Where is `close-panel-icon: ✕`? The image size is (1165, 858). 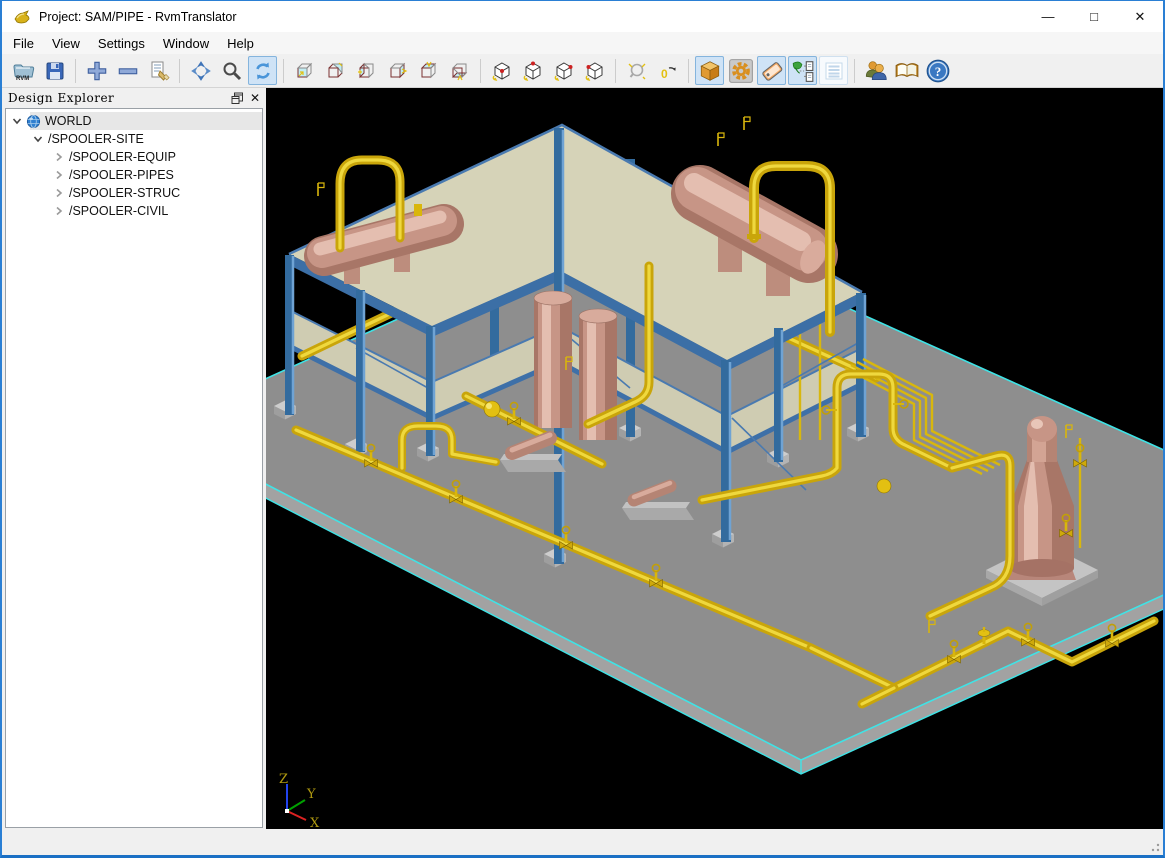
close-panel-icon: ✕ is located at coordinates (255, 98).